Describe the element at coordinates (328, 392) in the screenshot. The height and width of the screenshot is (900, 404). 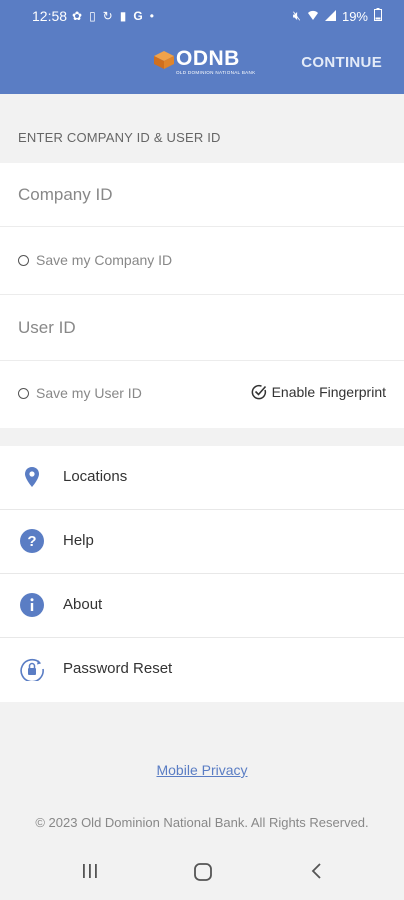
I see `enable-fingerprint-label: Enable Fingerprint` at that location.